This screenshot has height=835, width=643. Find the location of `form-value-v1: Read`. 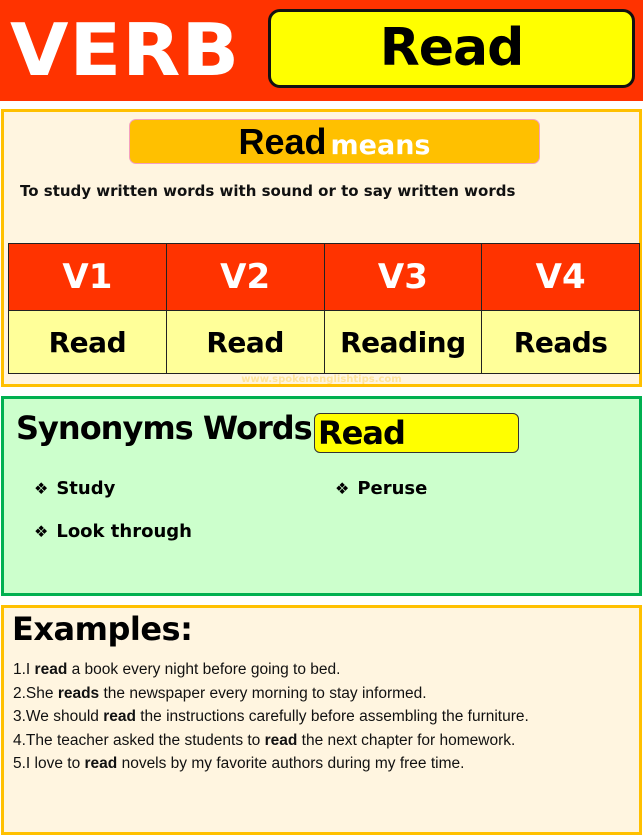

form-value-v1: Read is located at coordinates (87, 342).